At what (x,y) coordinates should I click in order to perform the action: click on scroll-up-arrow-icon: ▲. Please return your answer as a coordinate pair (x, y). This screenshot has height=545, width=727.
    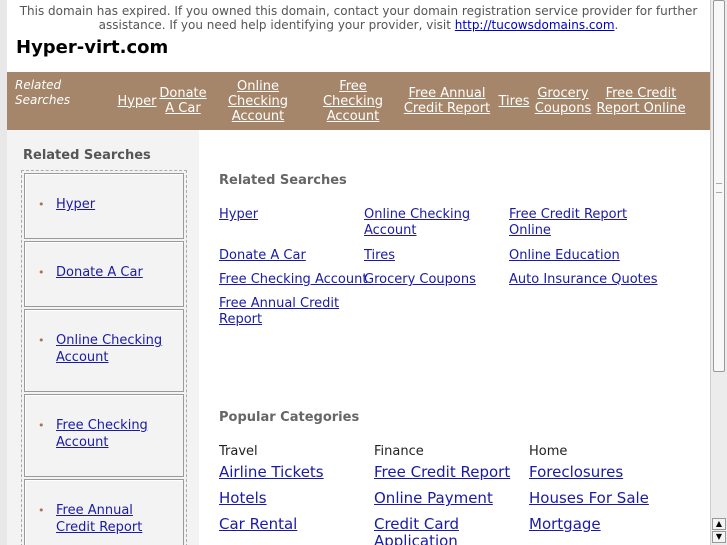
    Looking at the image, I should click on (719, 524).